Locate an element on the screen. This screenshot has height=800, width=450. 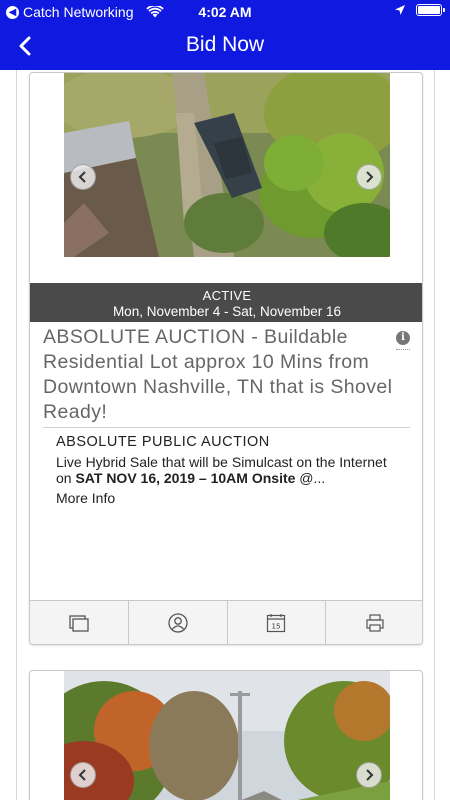
page-title: Bid Now is located at coordinates (225, 44).